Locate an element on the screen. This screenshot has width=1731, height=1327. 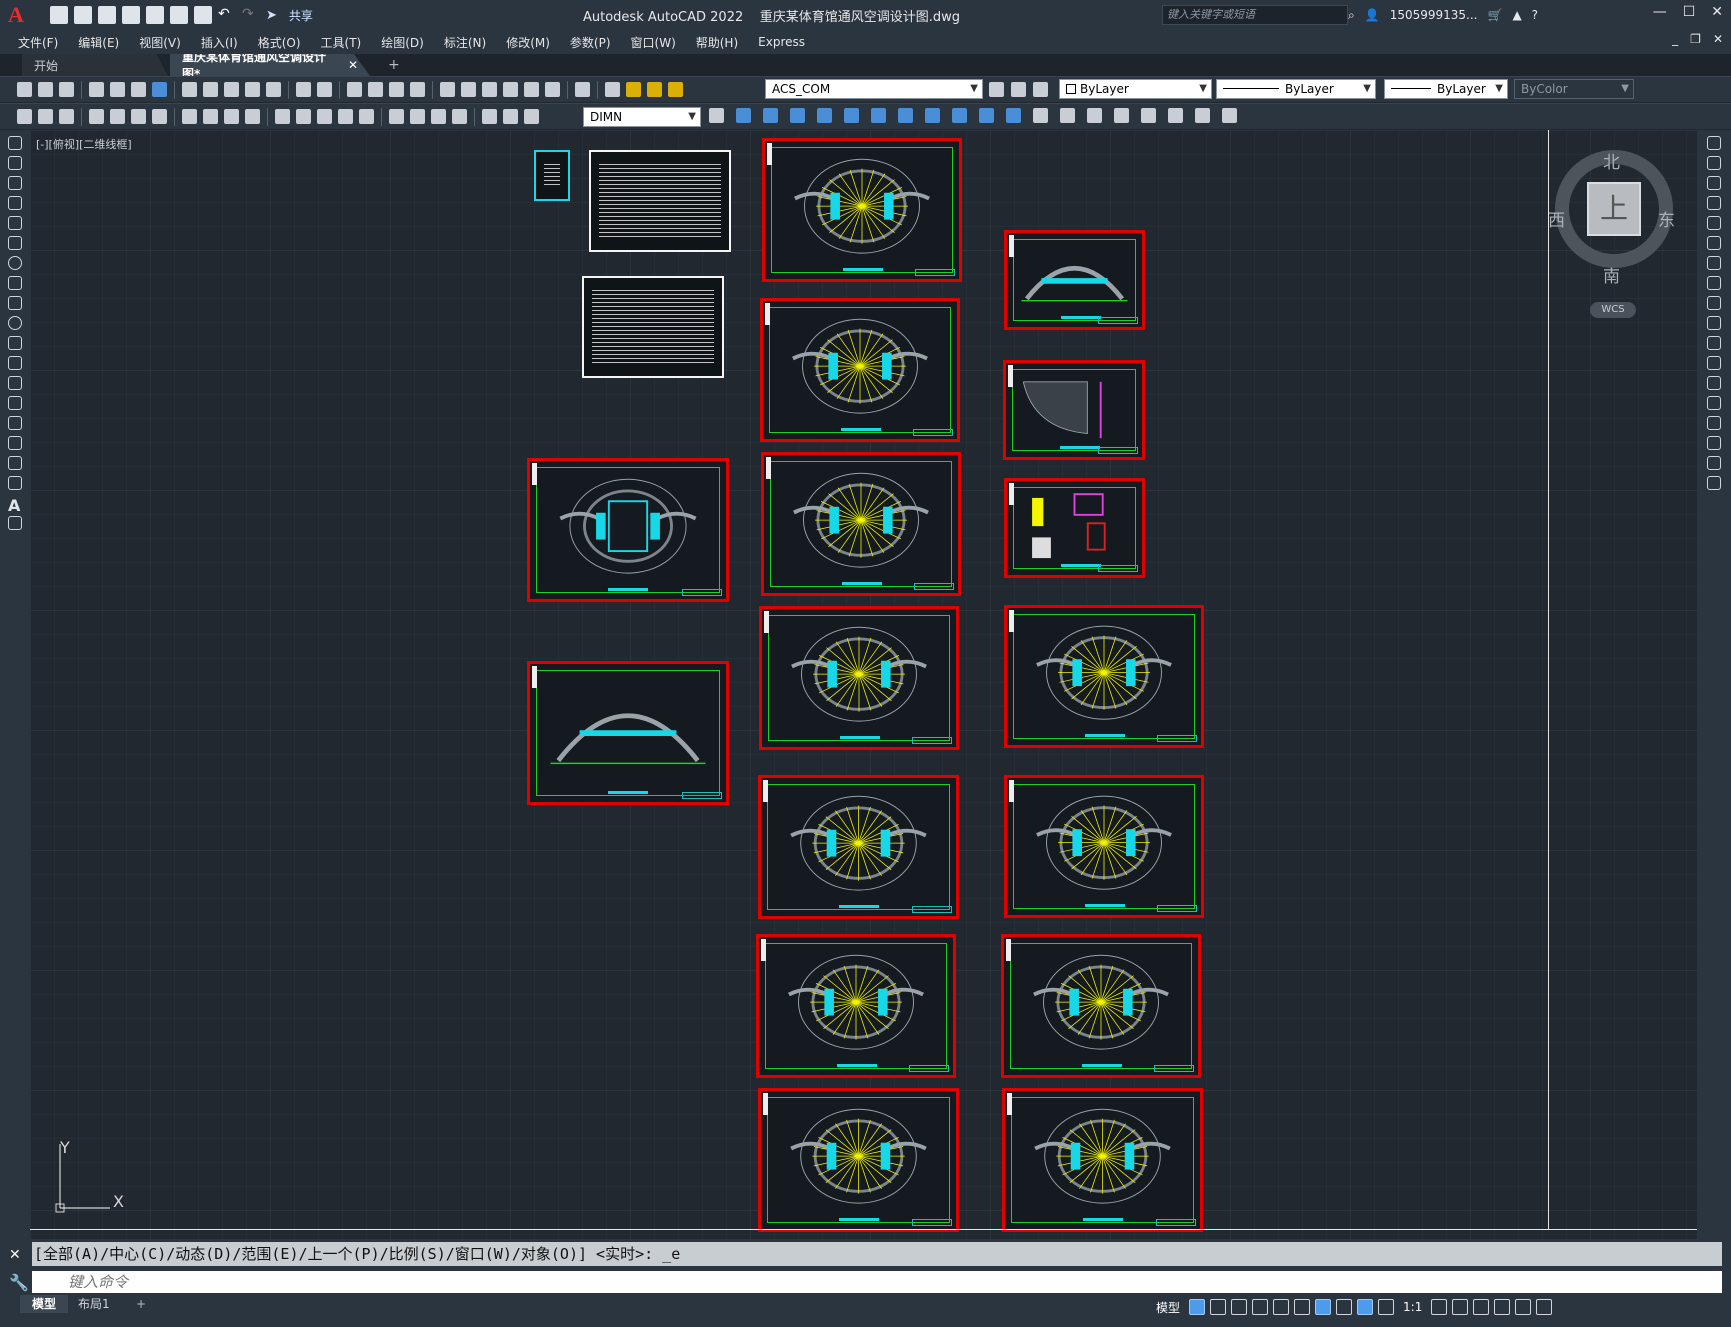
close-command-icon: ✕ is located at coordinates (15, 1255).